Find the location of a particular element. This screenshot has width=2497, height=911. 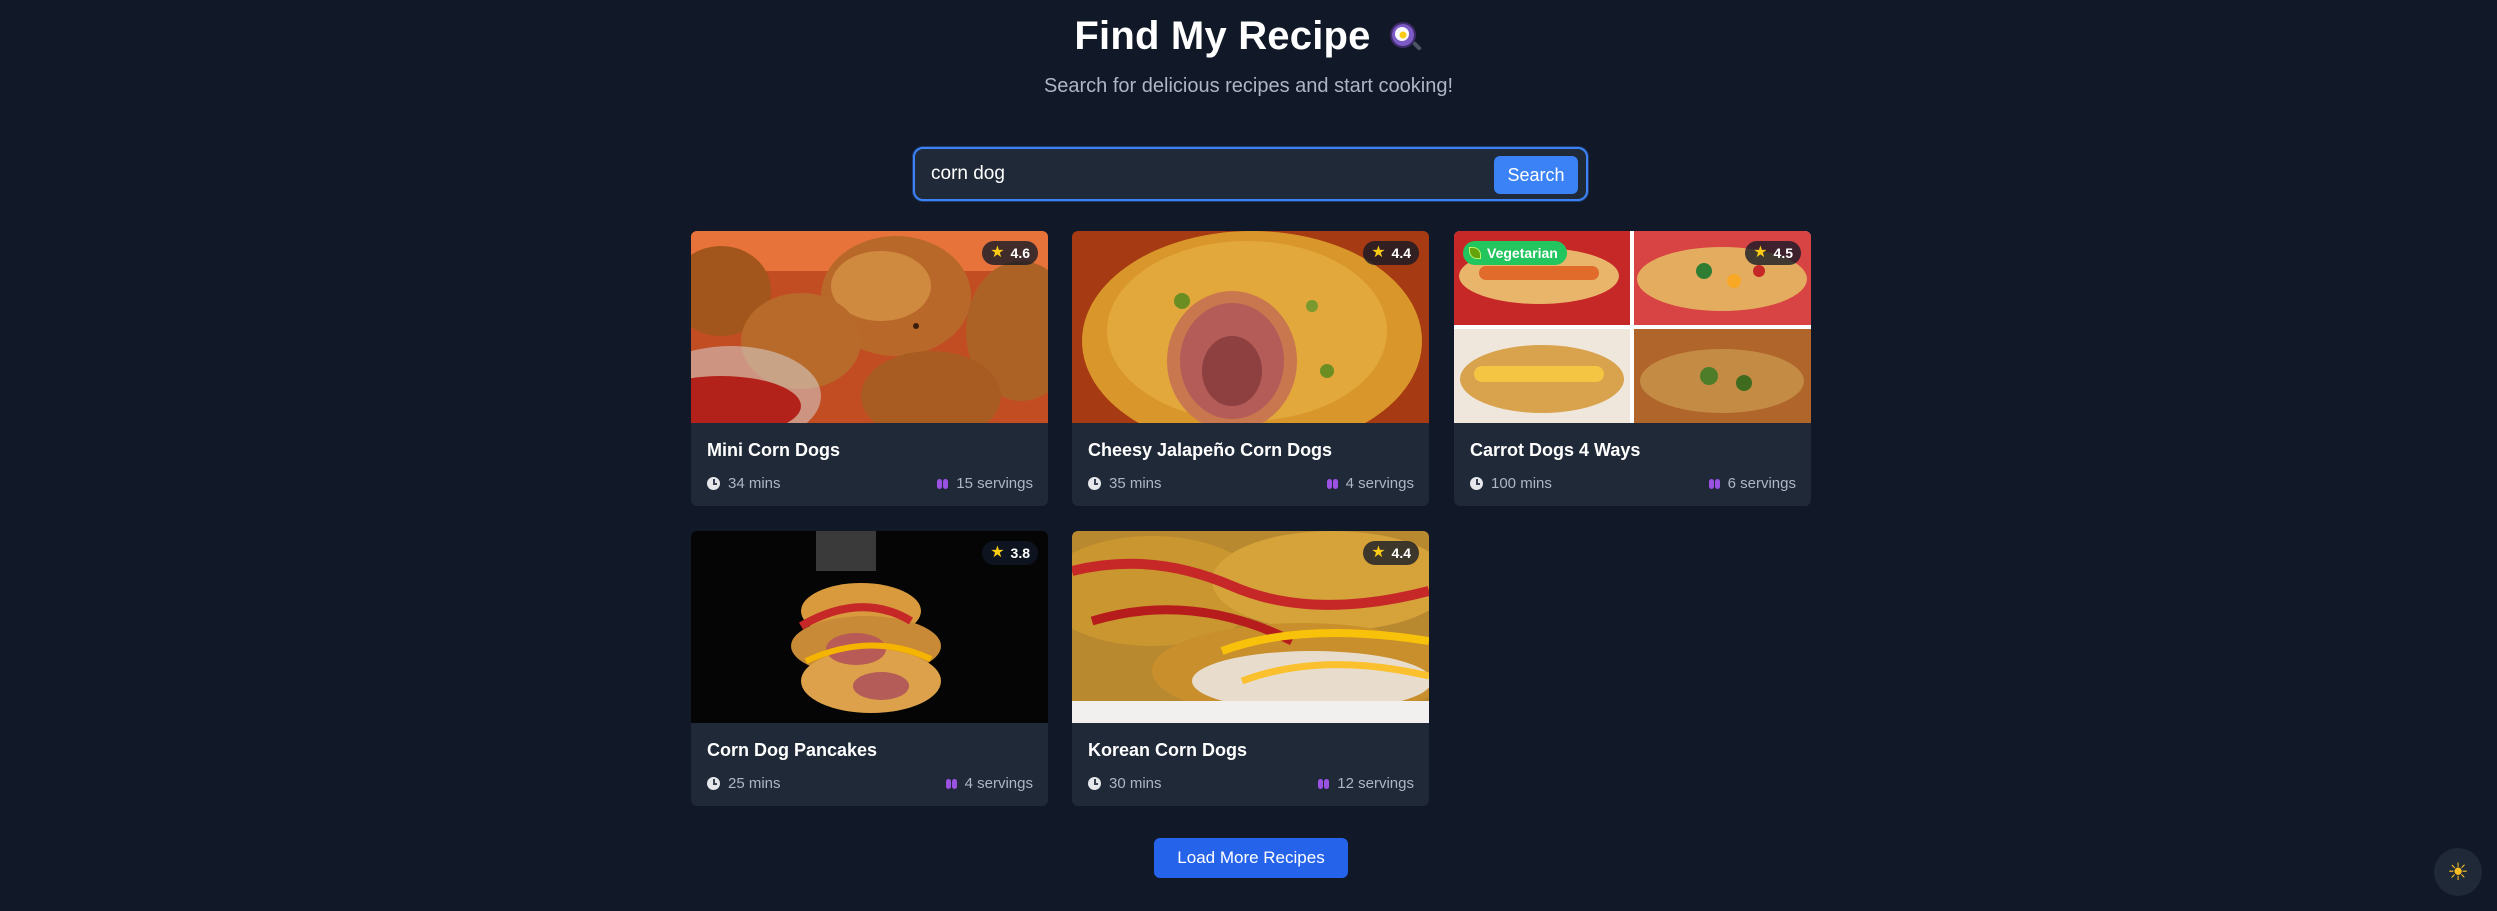

recipe-meta: 100 mins 6 servings is located at coordinates (1633, 485).